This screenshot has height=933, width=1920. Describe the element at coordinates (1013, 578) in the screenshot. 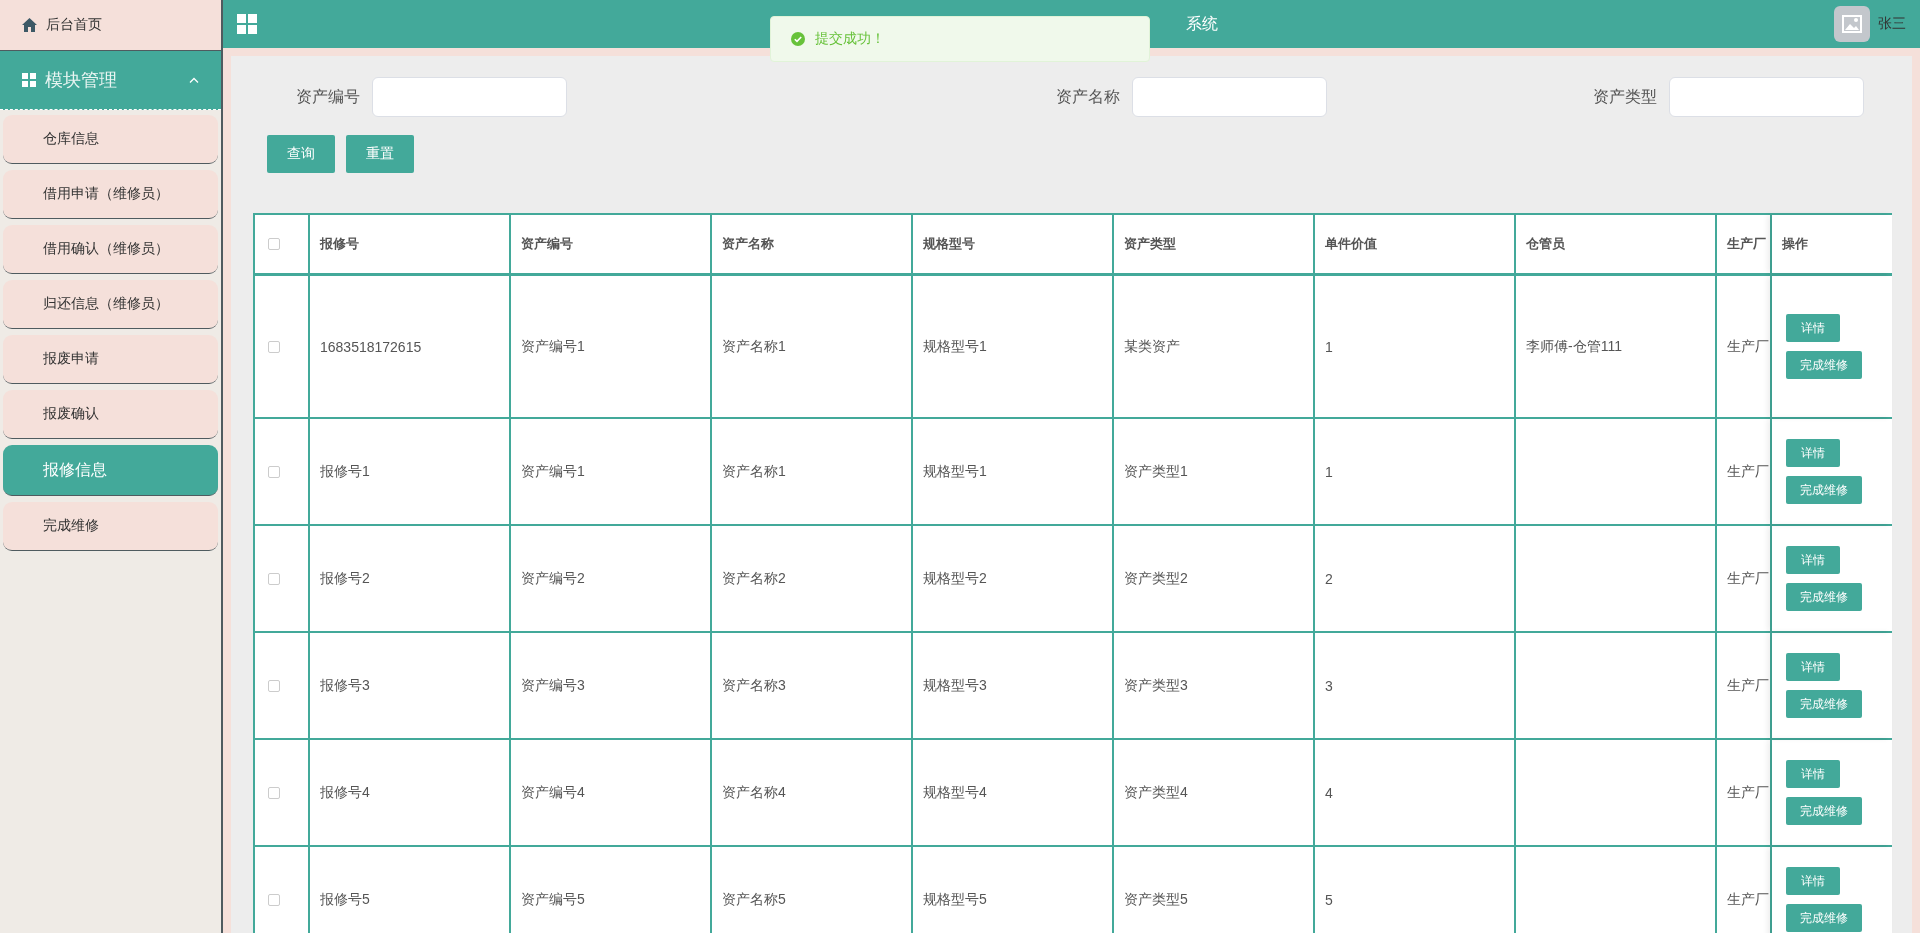

I see `table-cell: 规格型号2` at that location.